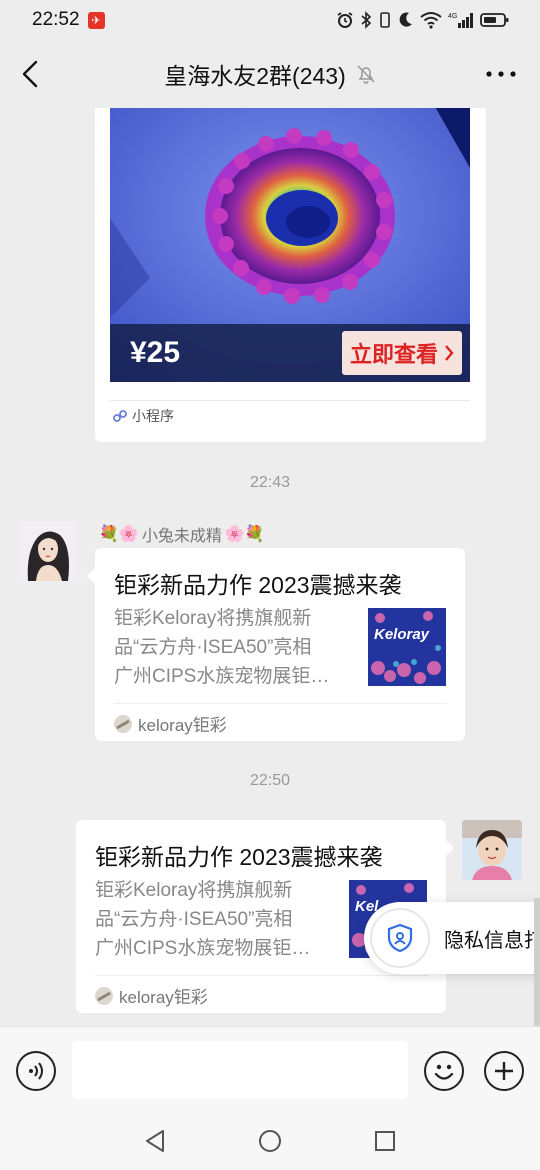 The width and height of the screenshot is (540, 1170). Describe the element at coordinates (119, 534) in the screenshot. I see `flower-emoji-icon: 💐🌸` at that location.